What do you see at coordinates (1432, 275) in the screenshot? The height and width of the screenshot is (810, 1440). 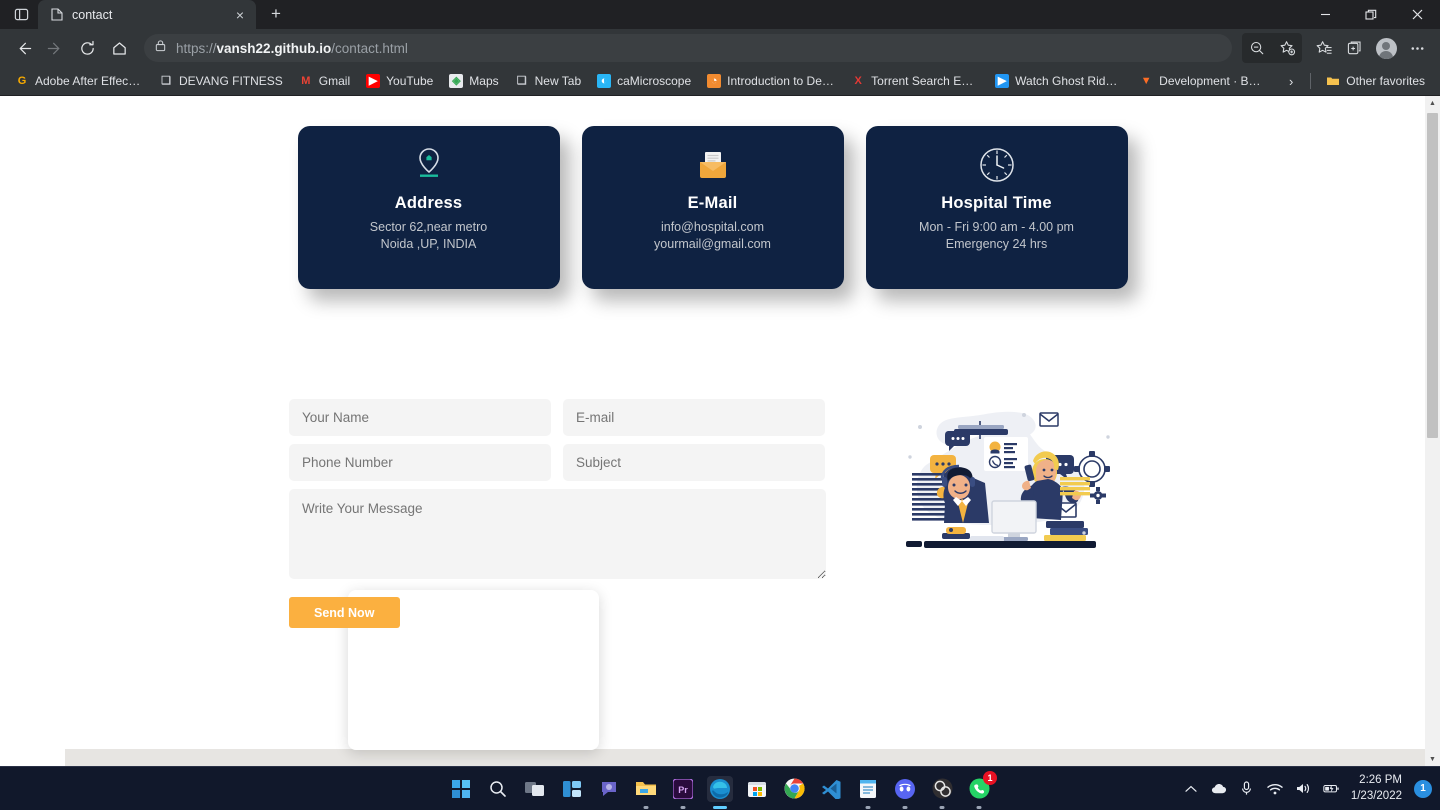 I see `scrollbar-thumb` at bounding box center [1432, 275].